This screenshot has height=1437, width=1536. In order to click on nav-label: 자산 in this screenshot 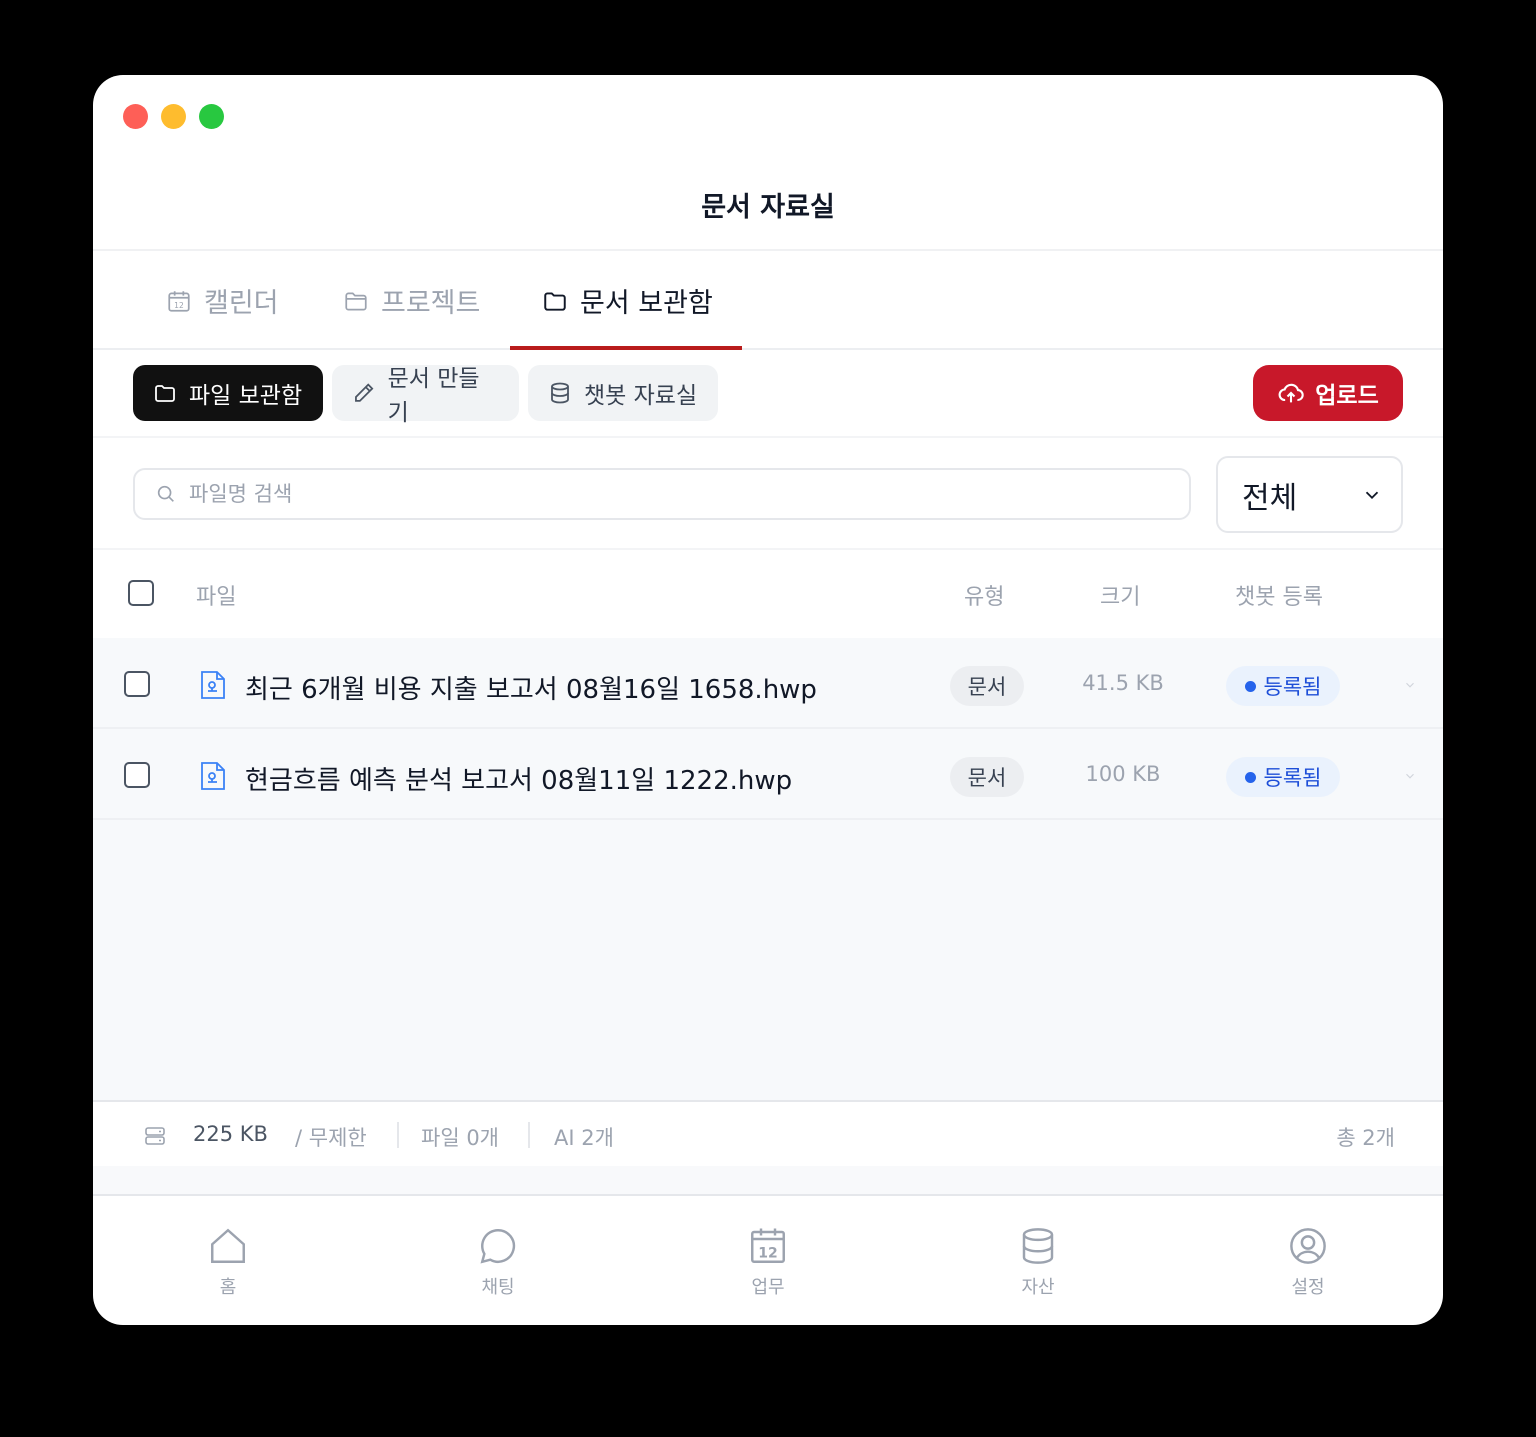, I will do `click(1038, 1287)`.